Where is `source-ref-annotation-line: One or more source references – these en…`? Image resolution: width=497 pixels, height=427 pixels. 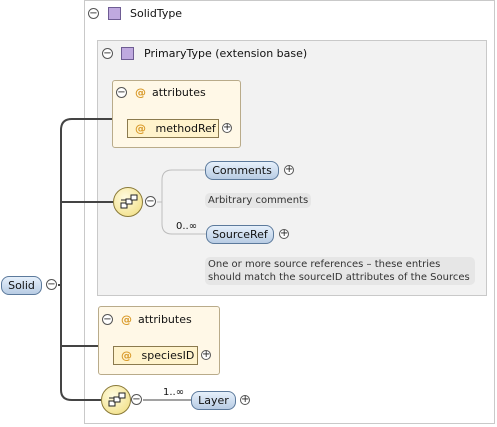
source-ref-annotation-line: One or more source references – these en… is located at coordinates (324, 264).